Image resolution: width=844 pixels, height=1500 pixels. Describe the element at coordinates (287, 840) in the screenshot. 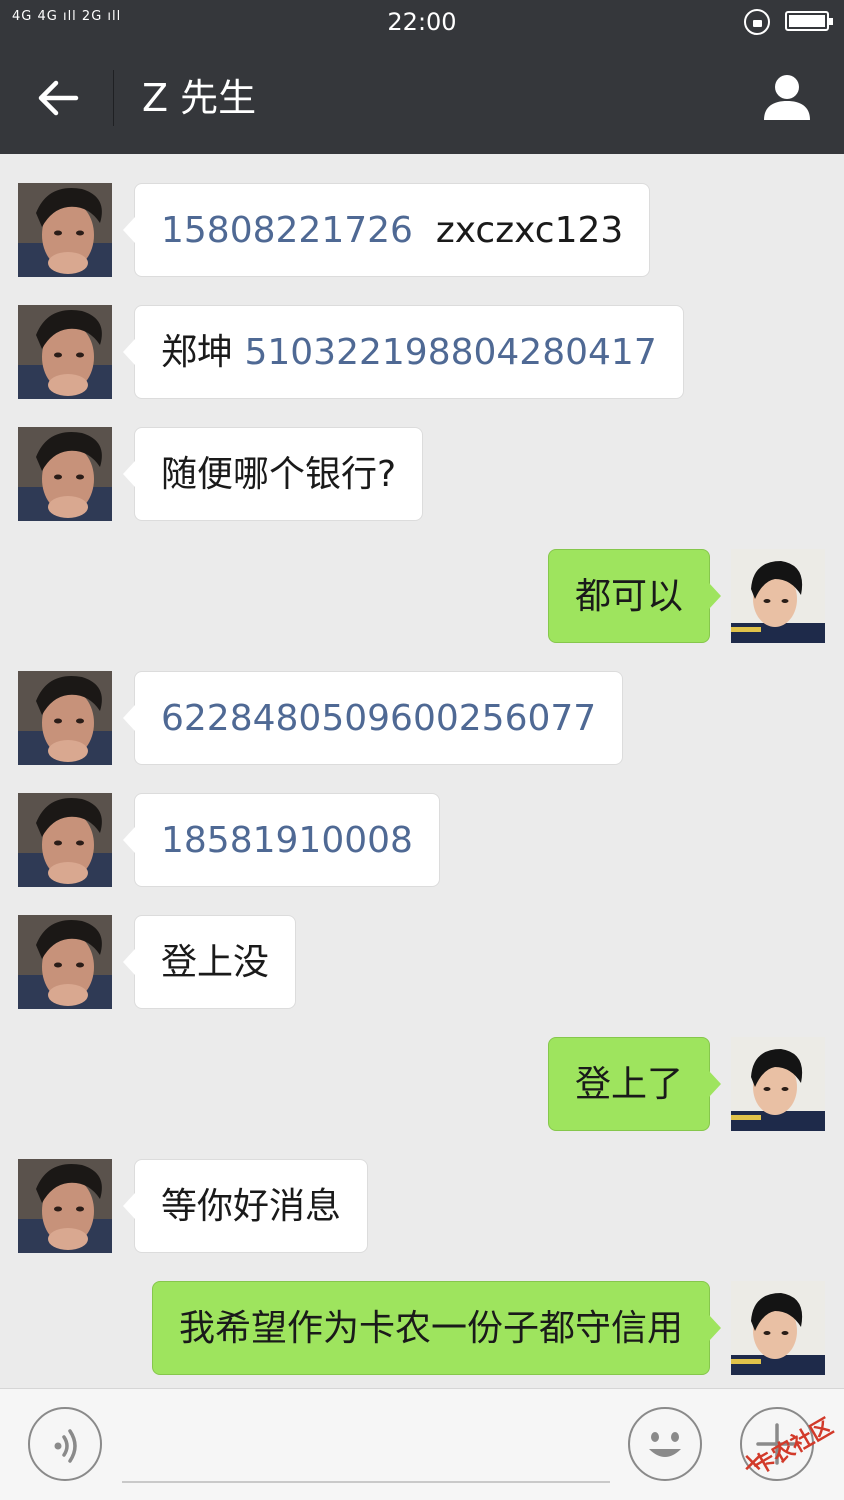

I see `message-number: 18581910008` at that location.